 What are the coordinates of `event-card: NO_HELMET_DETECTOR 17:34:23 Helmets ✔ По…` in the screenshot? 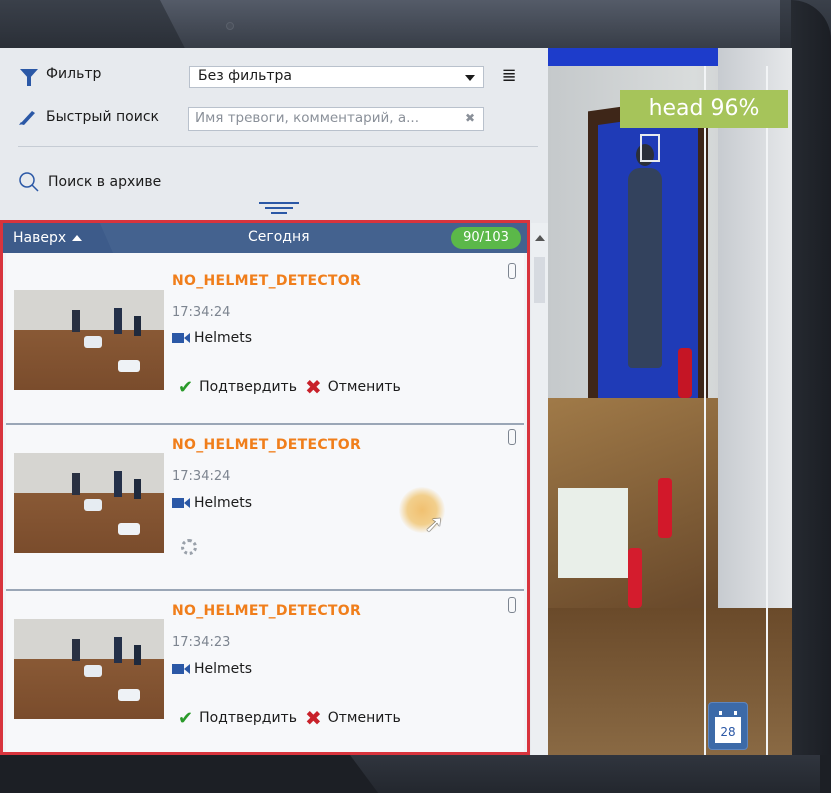 It's located at (265, 671).